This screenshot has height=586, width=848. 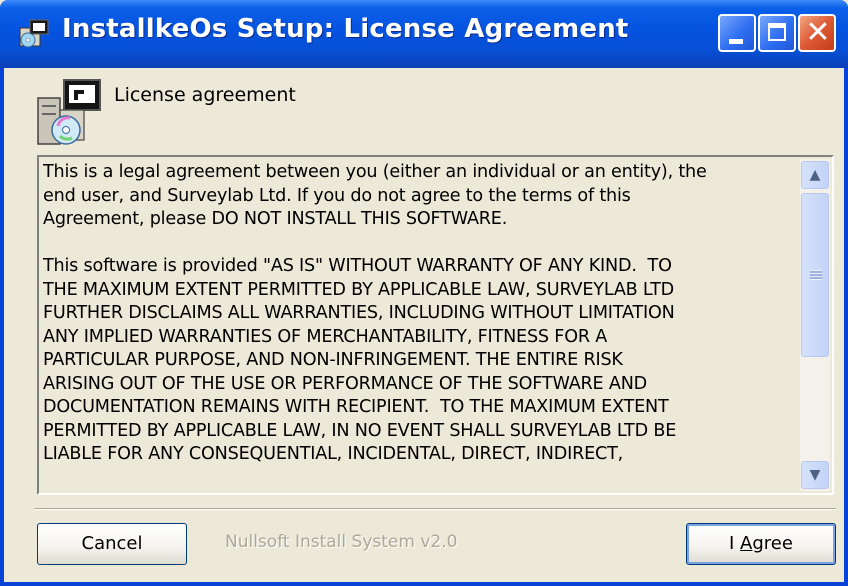 I want to click on cancel-button: Cancel, so click(x=112, y=544).